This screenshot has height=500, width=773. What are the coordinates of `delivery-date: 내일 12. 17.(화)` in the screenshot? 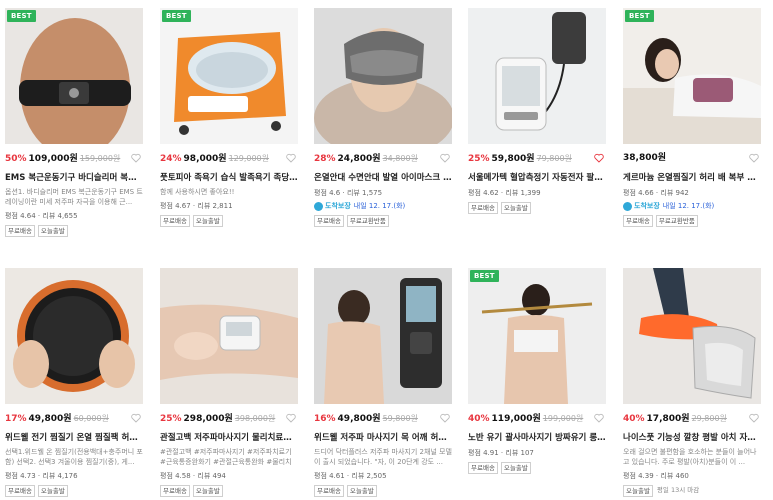 It's located at (688, 206).